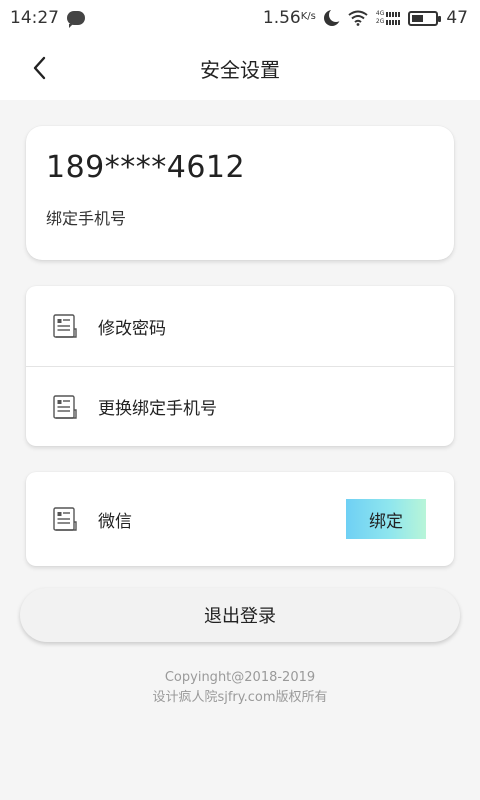 The height and width of the screenshot is (800, 480). I want to click on chat-bubble-icon, so click(76, 19).